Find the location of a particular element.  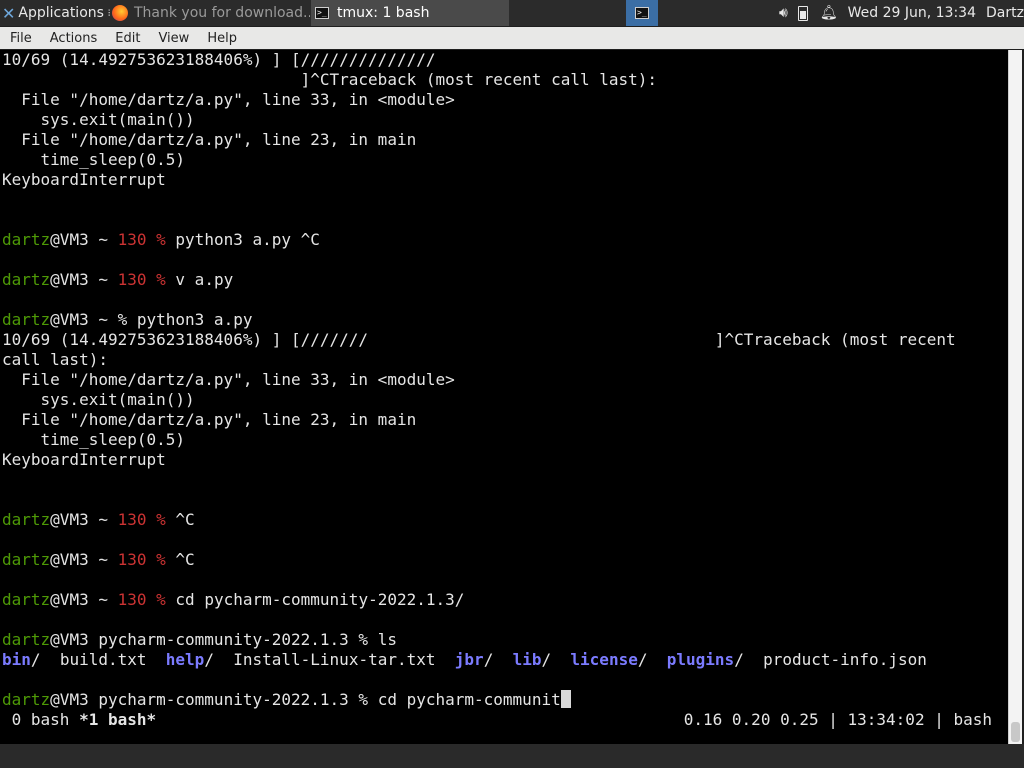

dir-entry: bin is located at coordinates (16, 659).